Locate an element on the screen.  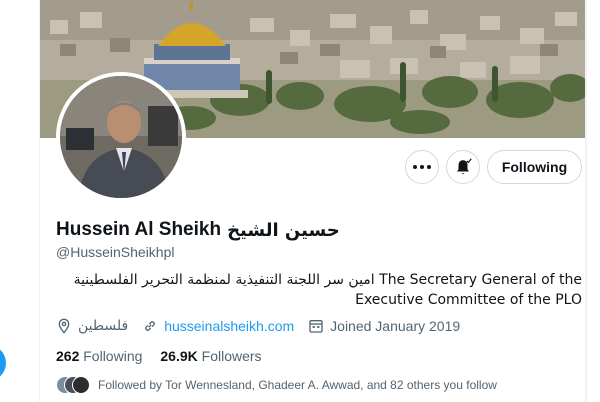
calendar-icon is located at coordinates (316, 326).